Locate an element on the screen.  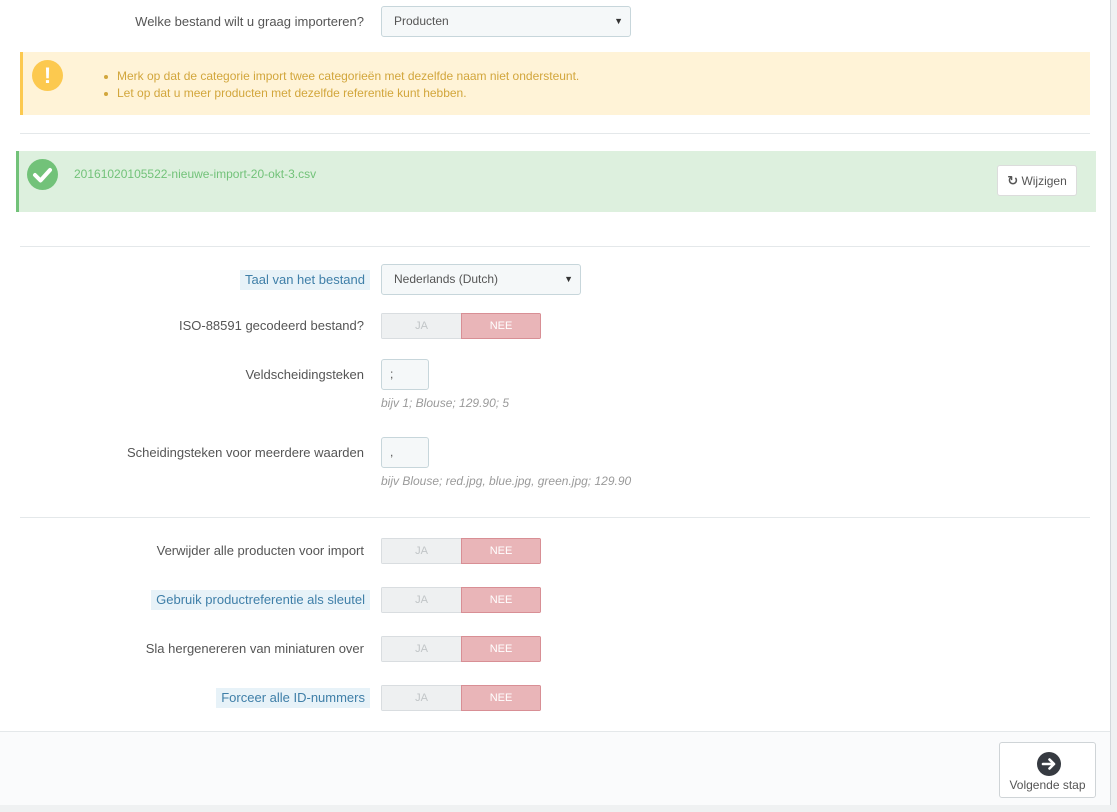
skip-thumbs-no-option: NEE is located at coordinates (501, 649).